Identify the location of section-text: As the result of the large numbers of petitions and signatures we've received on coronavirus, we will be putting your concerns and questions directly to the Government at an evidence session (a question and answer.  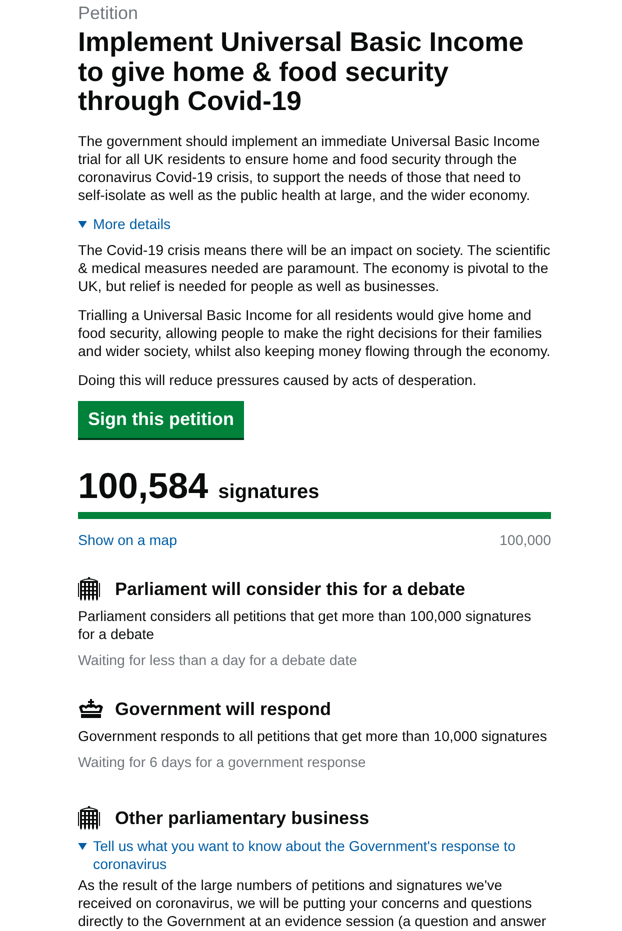
(313, 903).